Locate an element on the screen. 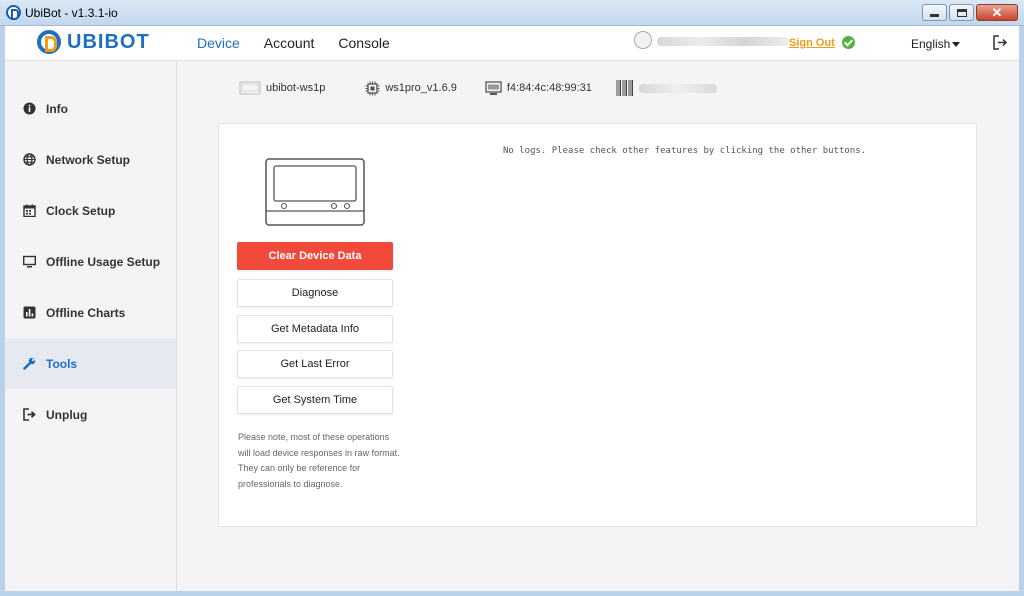 Image resolution: width=1024 pixels, height=596 pixels. nav-account: Account is located at coordinates (289, 43).